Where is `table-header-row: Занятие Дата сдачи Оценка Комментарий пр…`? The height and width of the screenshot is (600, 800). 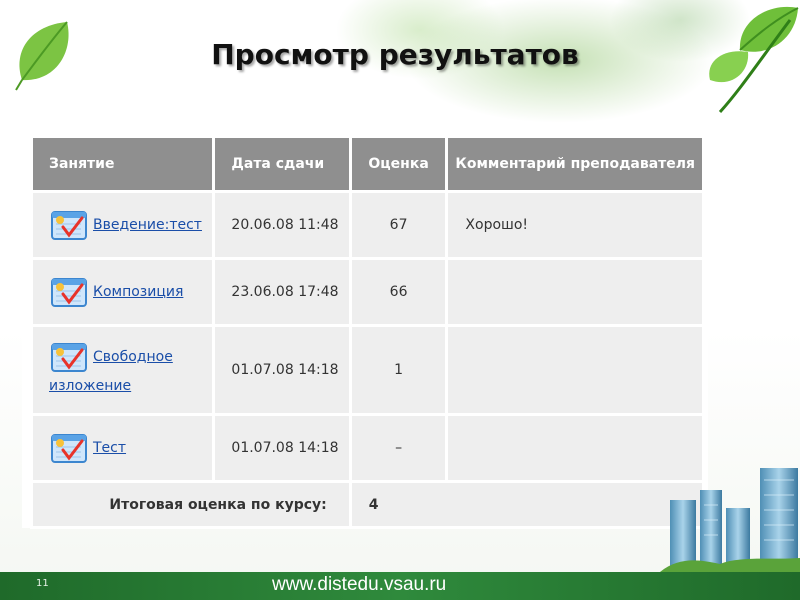
table-header-row: Занятие Дата сдачи Оценка Комментарий пр… is located at coordinates (367, 164).